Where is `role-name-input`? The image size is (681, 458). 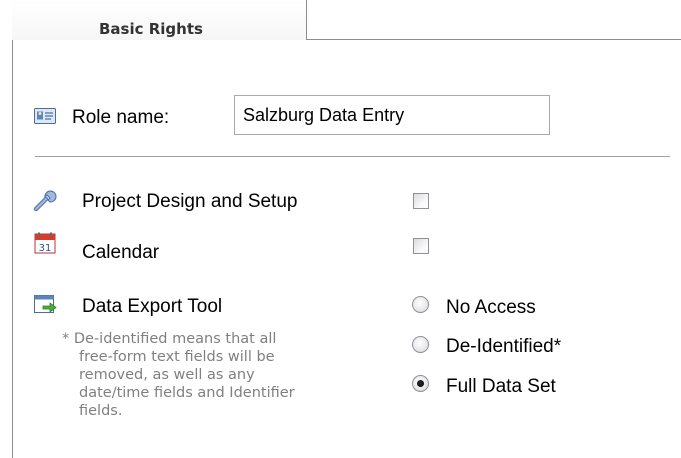
role-name-input is located at coordinates (392, 115).